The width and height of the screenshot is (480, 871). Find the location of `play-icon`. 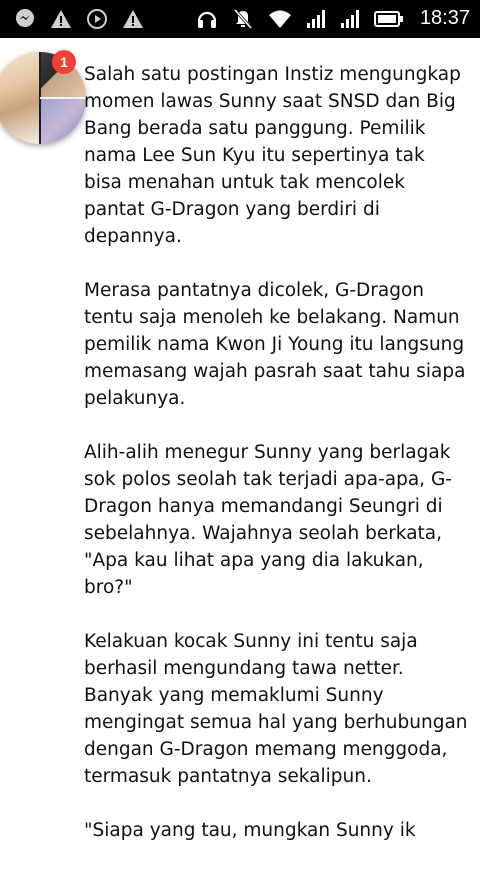

play-icon is located at coordinates (97, 19).